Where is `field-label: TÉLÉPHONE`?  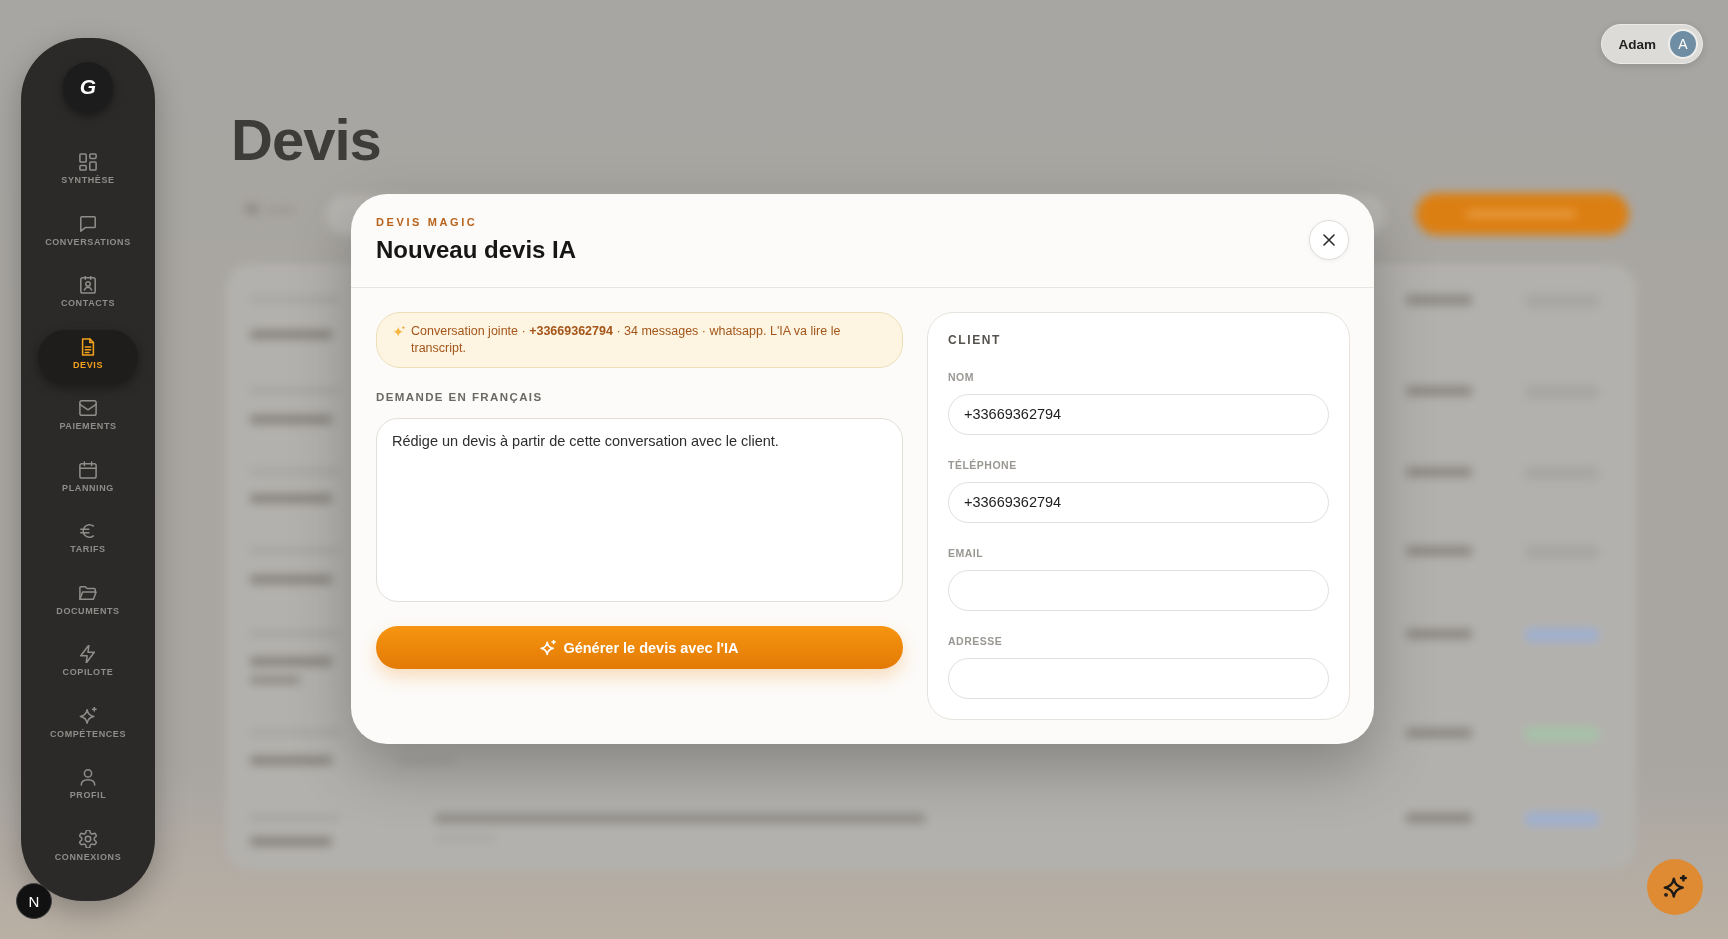
field-label: TÉLÉPHONE is located at coordinates (983, 465).